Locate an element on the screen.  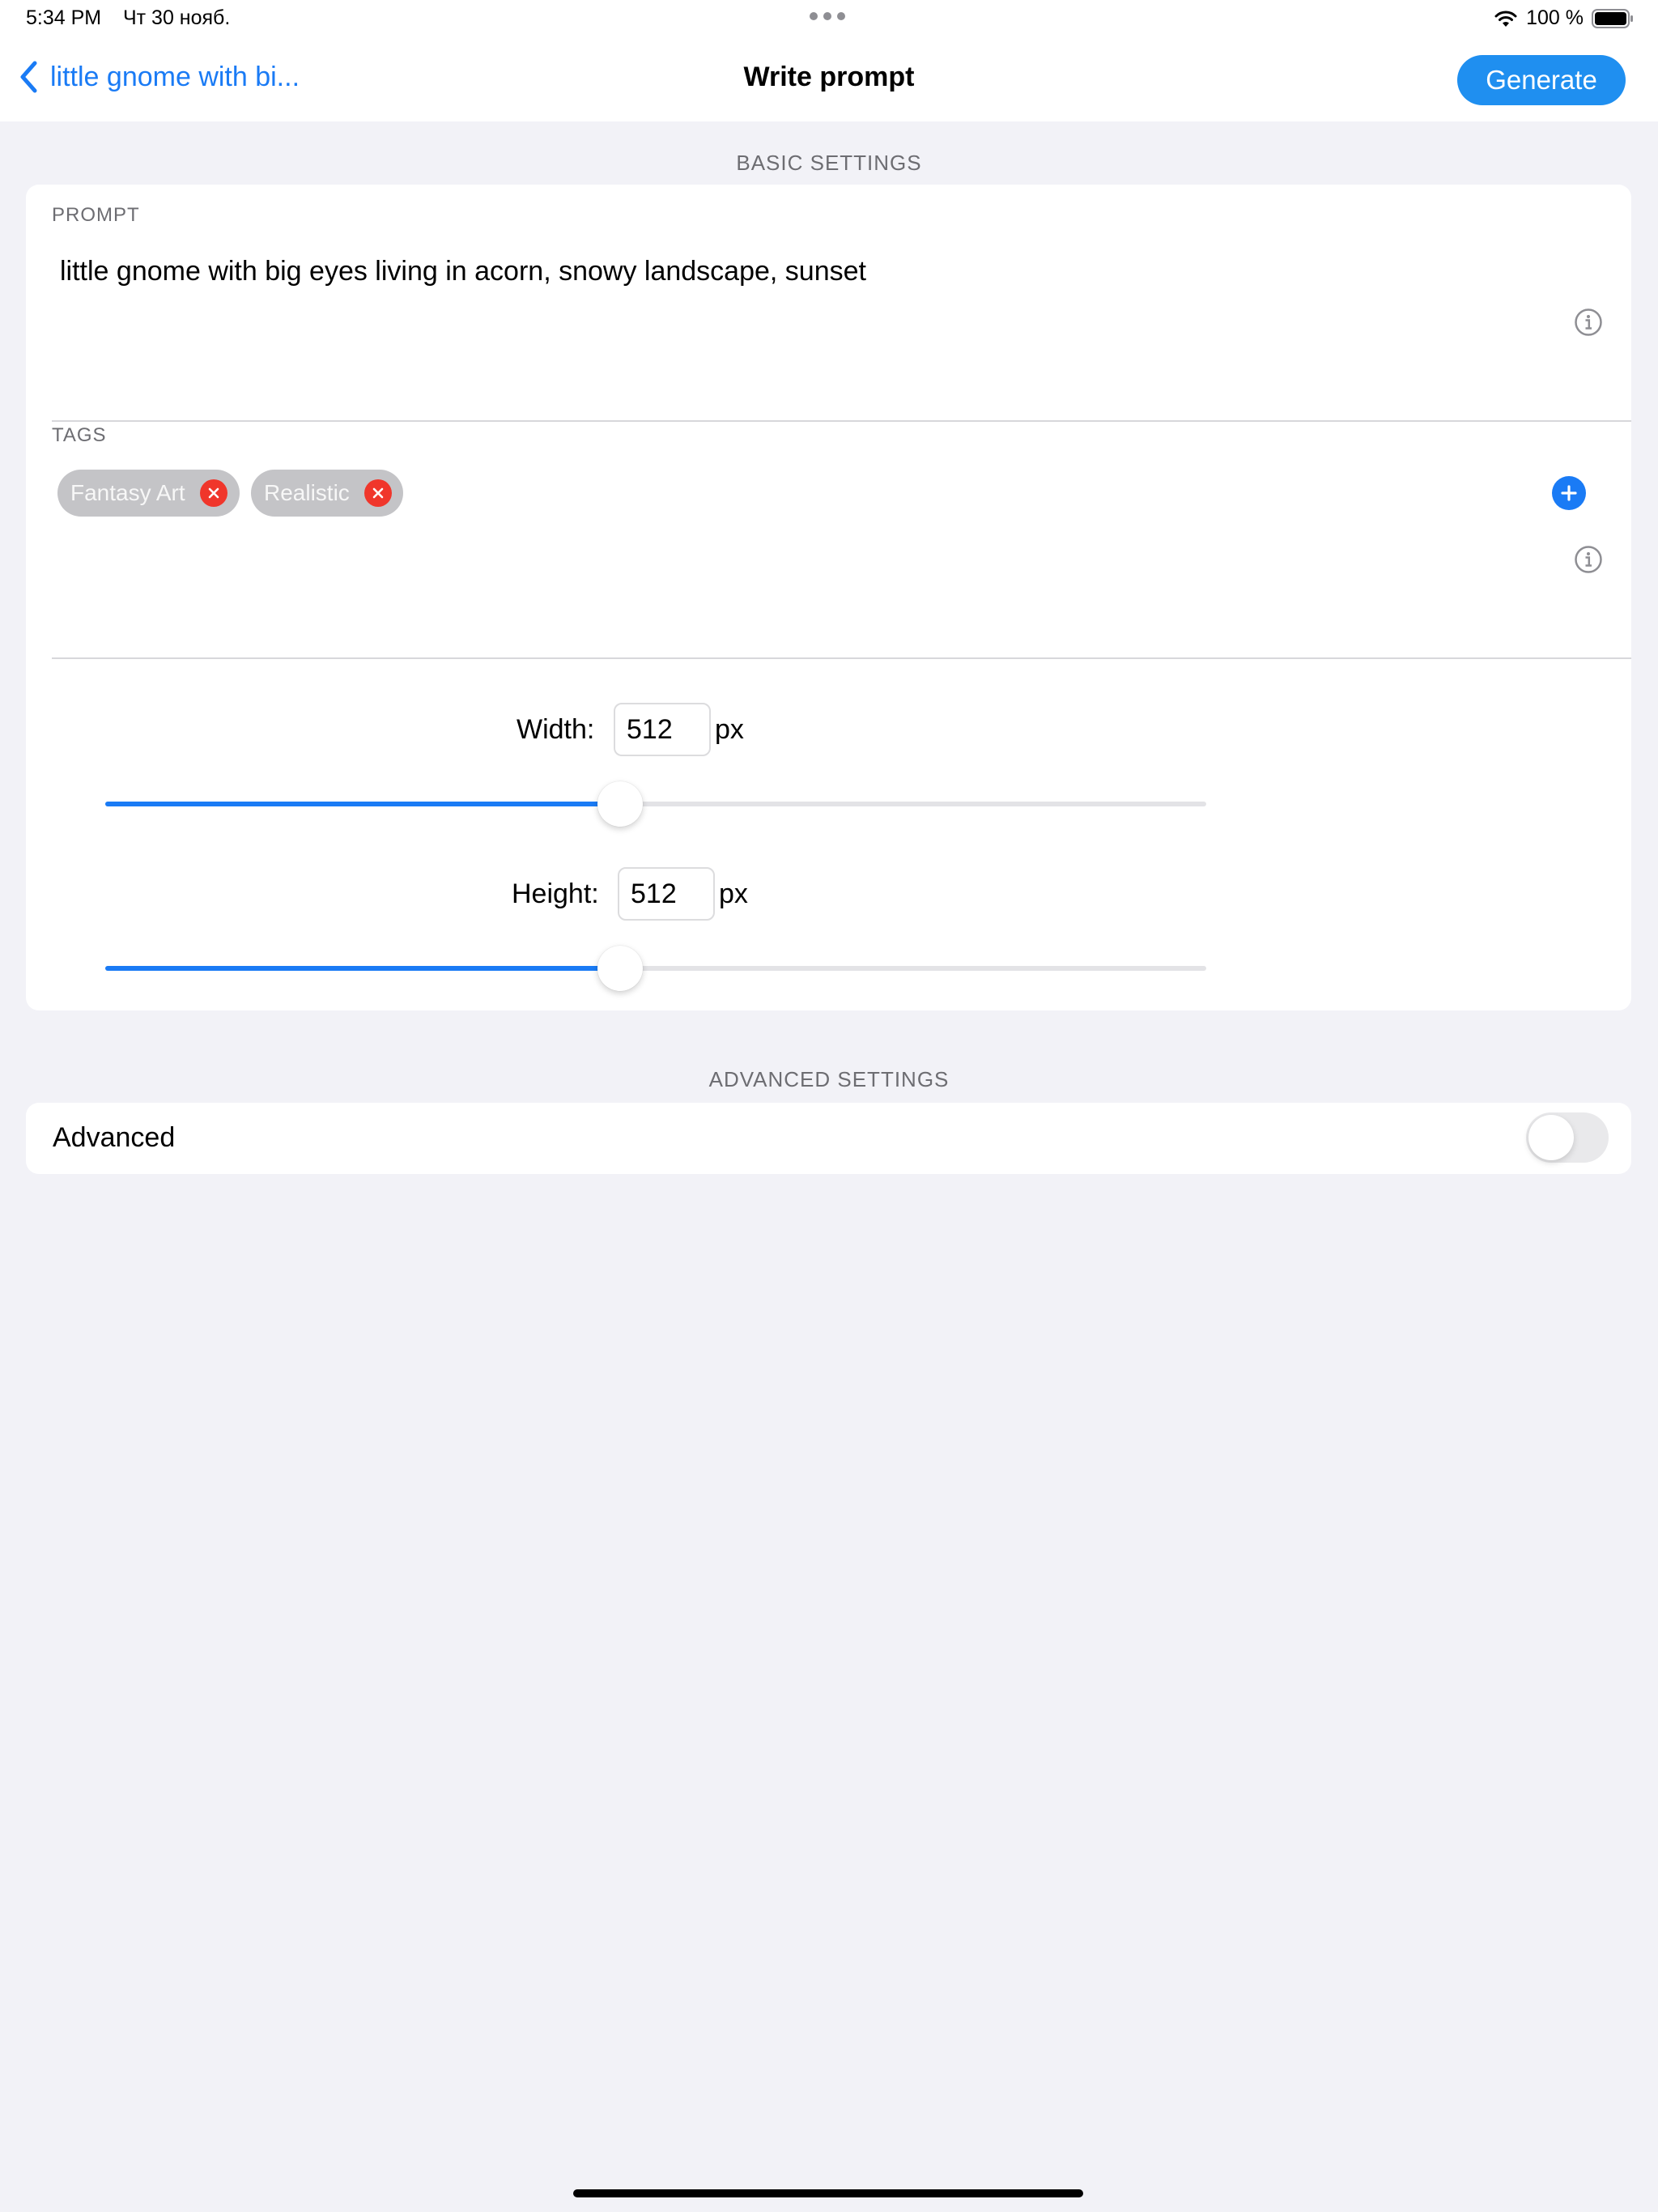
plus-icon is located at coordinates (1569, 493).